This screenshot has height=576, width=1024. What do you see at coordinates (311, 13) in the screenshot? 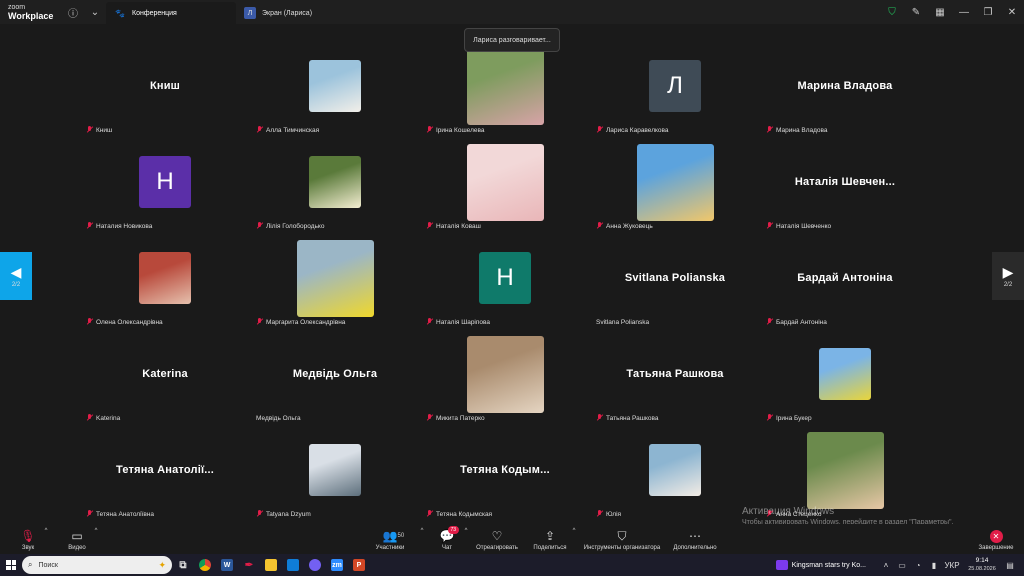
I see `tab-screen-share: Л Экран (Лариса)` at bounding box center [311, 13].